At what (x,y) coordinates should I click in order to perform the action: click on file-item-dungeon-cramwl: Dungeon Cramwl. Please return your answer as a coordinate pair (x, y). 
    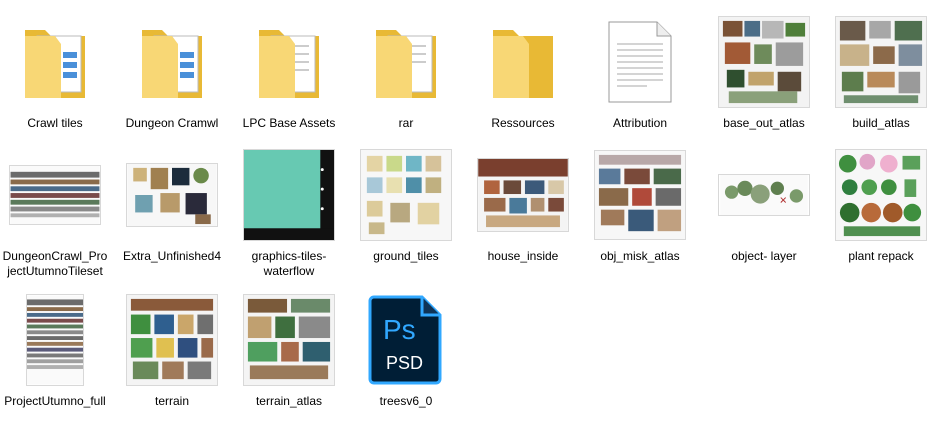
    Looking at the image, I should click on (172, 82).